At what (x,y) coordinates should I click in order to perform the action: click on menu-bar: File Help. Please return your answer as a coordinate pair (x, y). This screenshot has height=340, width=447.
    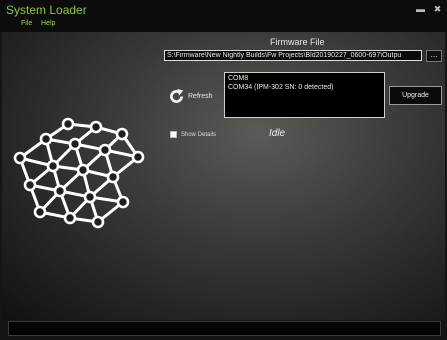
    Looking at the image, I should click on (223, 26).